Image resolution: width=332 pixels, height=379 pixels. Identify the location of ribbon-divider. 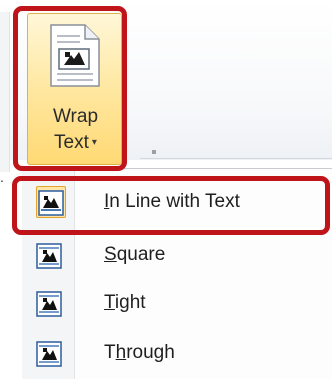
(236, 158).